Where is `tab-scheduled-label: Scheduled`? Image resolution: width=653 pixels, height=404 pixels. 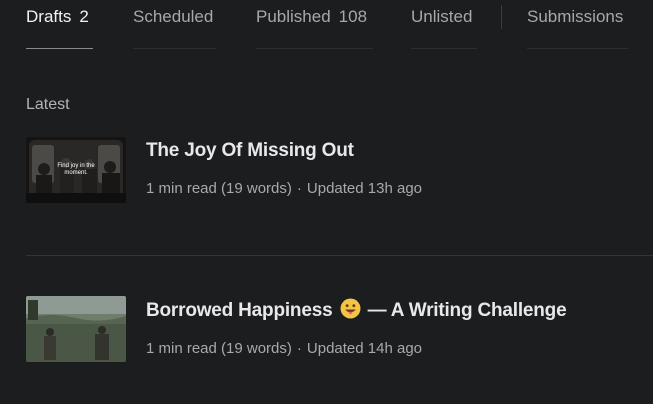
tab-scheduled-label: Scheduled is located at coordinates (173, 16).